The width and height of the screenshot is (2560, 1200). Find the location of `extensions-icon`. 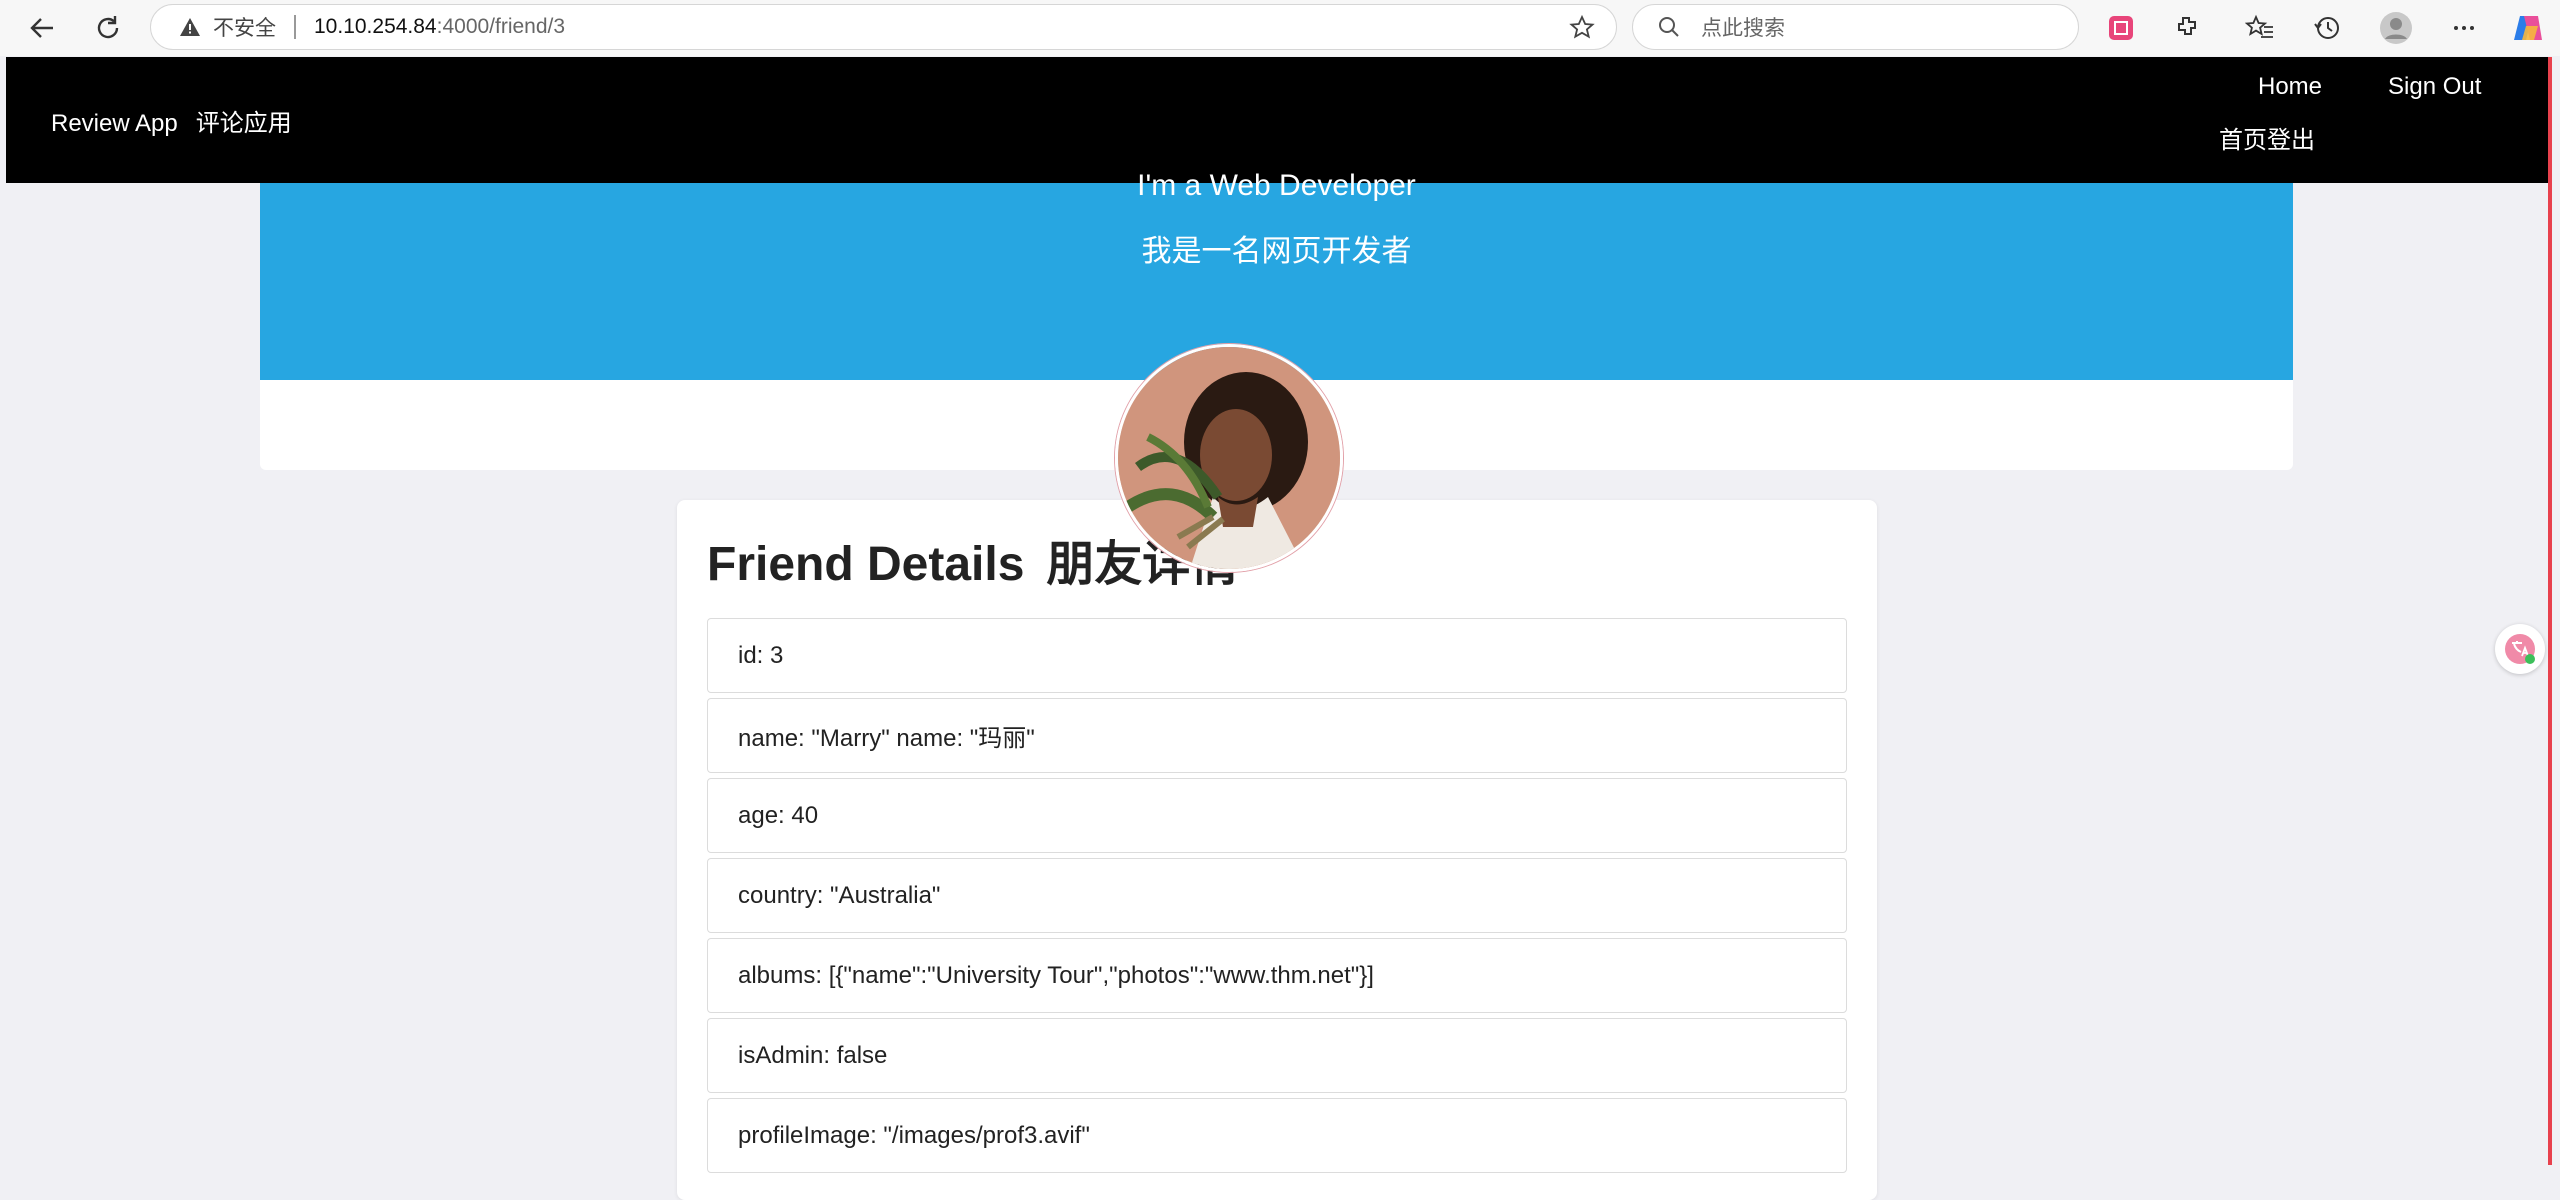

extensions-icon is located at coordinates (2187, 28).